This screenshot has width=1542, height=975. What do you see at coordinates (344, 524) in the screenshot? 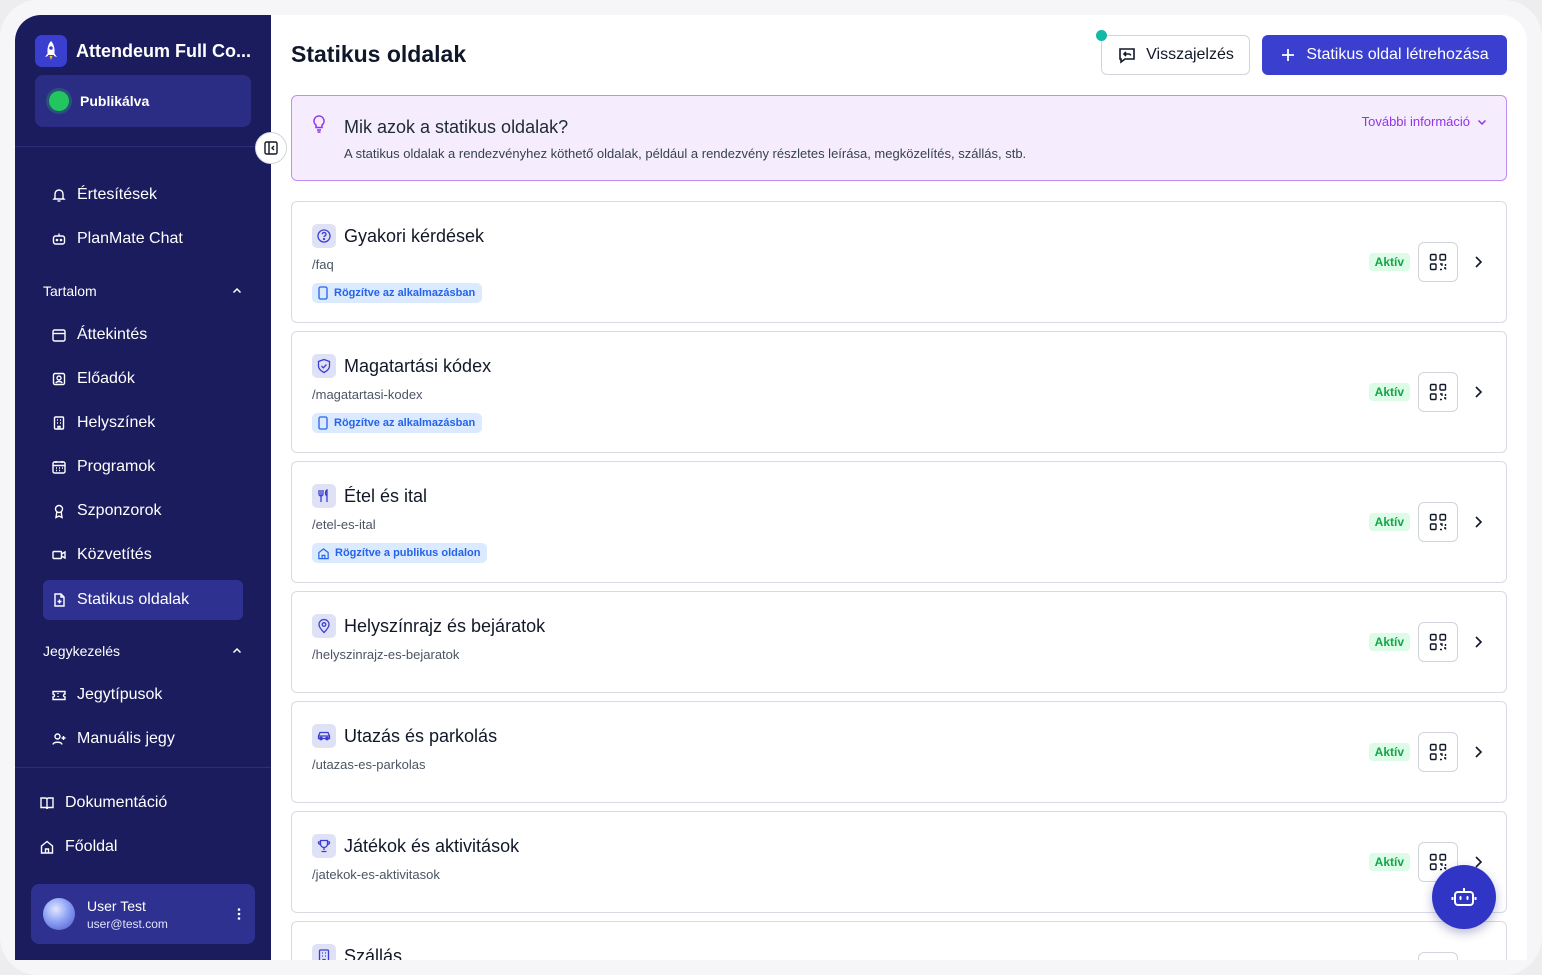
I see `page-slug: /etel-es-ital` at bounding box center [344, 524].